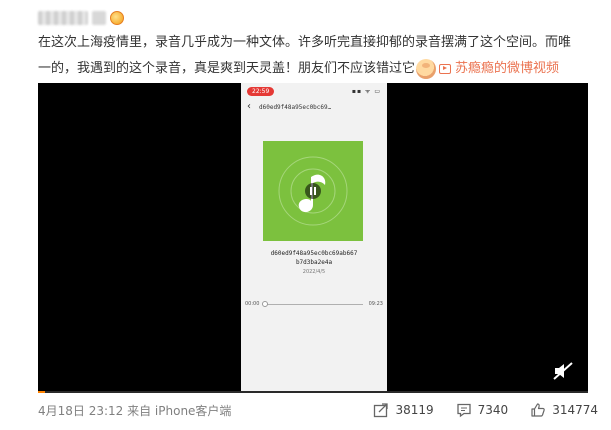 The height and width of the screenshot is (430, 611). I want to click on audio-player-bar: 00:00 09:23, so click(314, 304).